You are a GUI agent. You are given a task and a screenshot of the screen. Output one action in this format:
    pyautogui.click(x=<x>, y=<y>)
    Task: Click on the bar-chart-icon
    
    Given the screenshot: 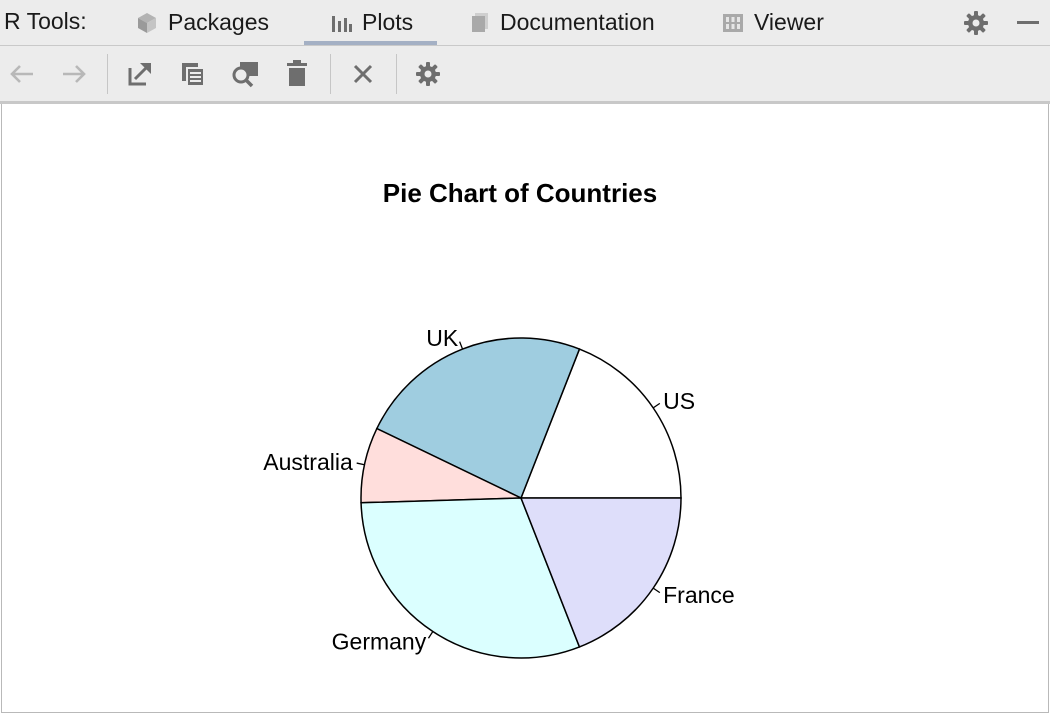 What is the action you would take?
    pyautogui.click(x=341, y=23)
    